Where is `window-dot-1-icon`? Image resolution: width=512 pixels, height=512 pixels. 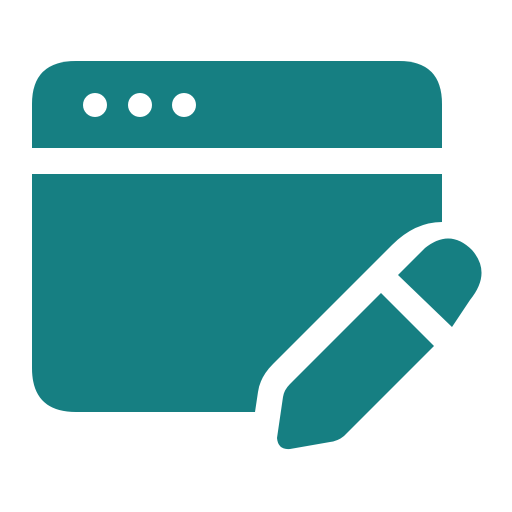
window-dot-1-icon is located at coordinates (95, 105).